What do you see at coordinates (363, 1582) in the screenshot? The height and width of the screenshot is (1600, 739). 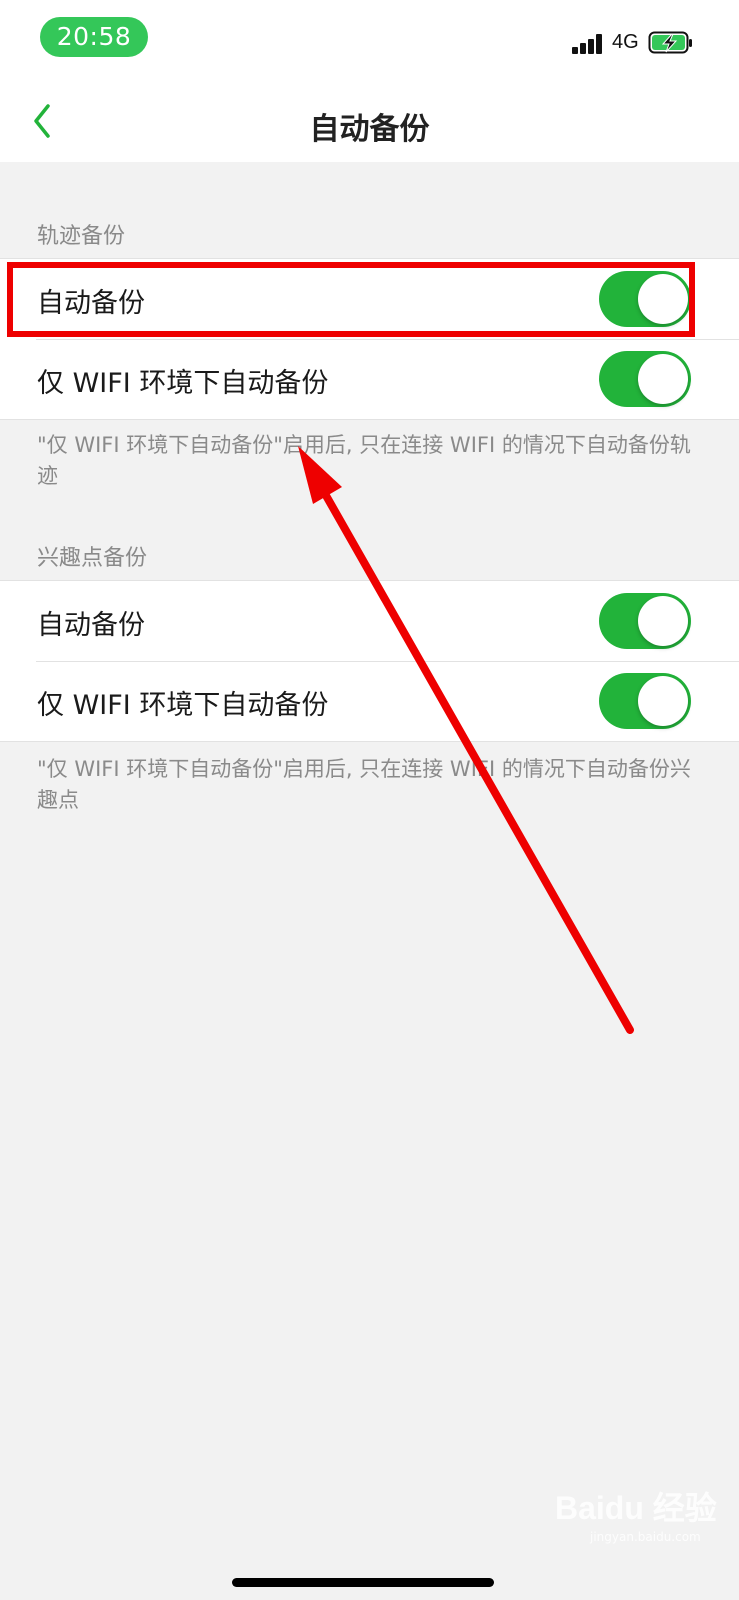 I see `home-indicator` at bounding box center [363, 1582].